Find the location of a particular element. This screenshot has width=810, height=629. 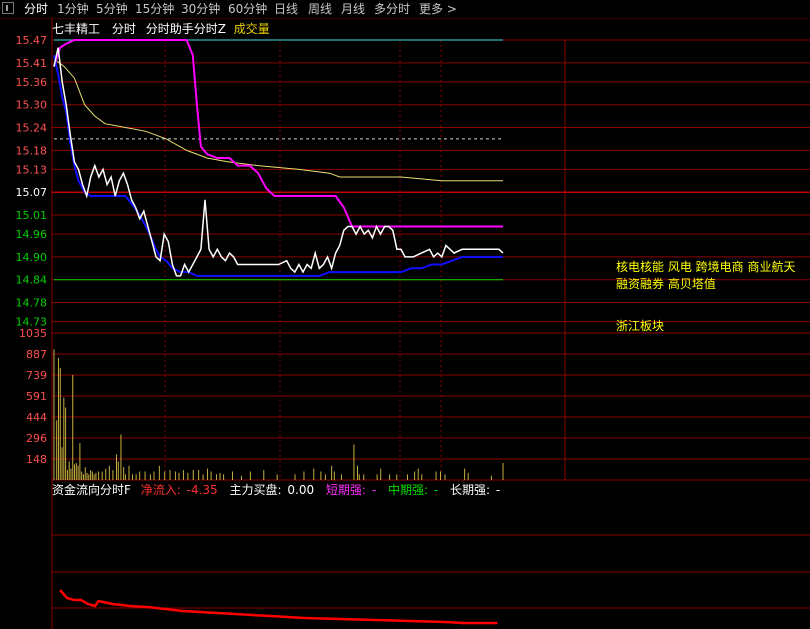

price-tick-label: 15.47 is located at coordinates (32, 40).